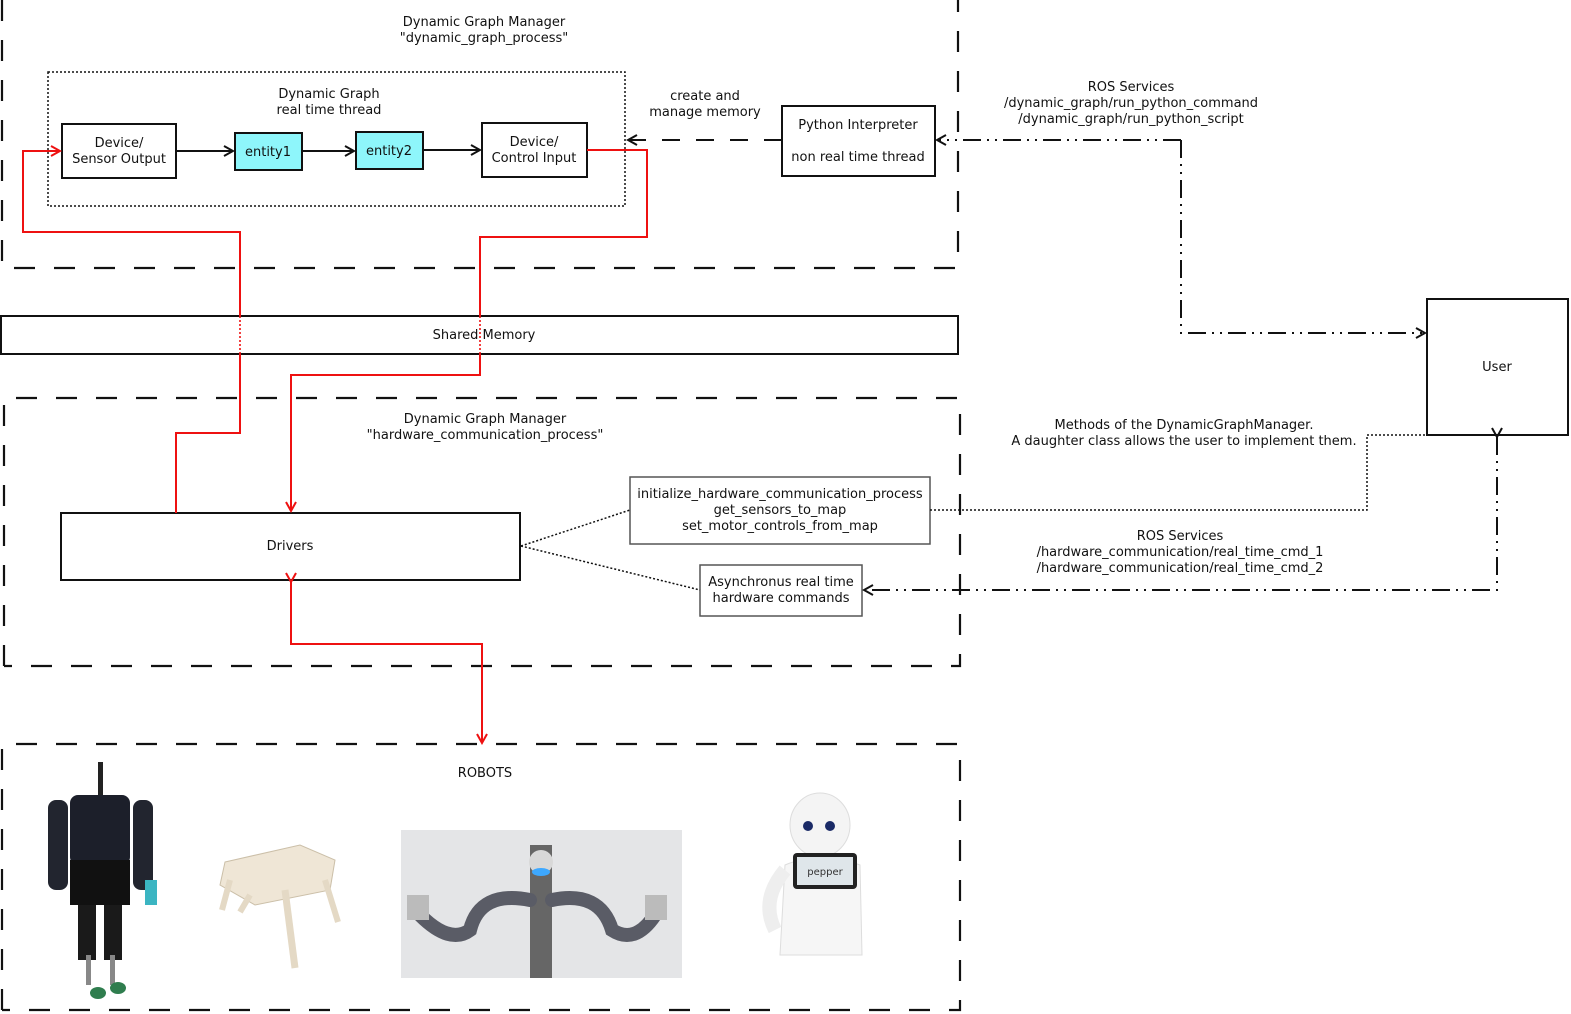  I want to click on node-label: entity2, so click(389, 151).